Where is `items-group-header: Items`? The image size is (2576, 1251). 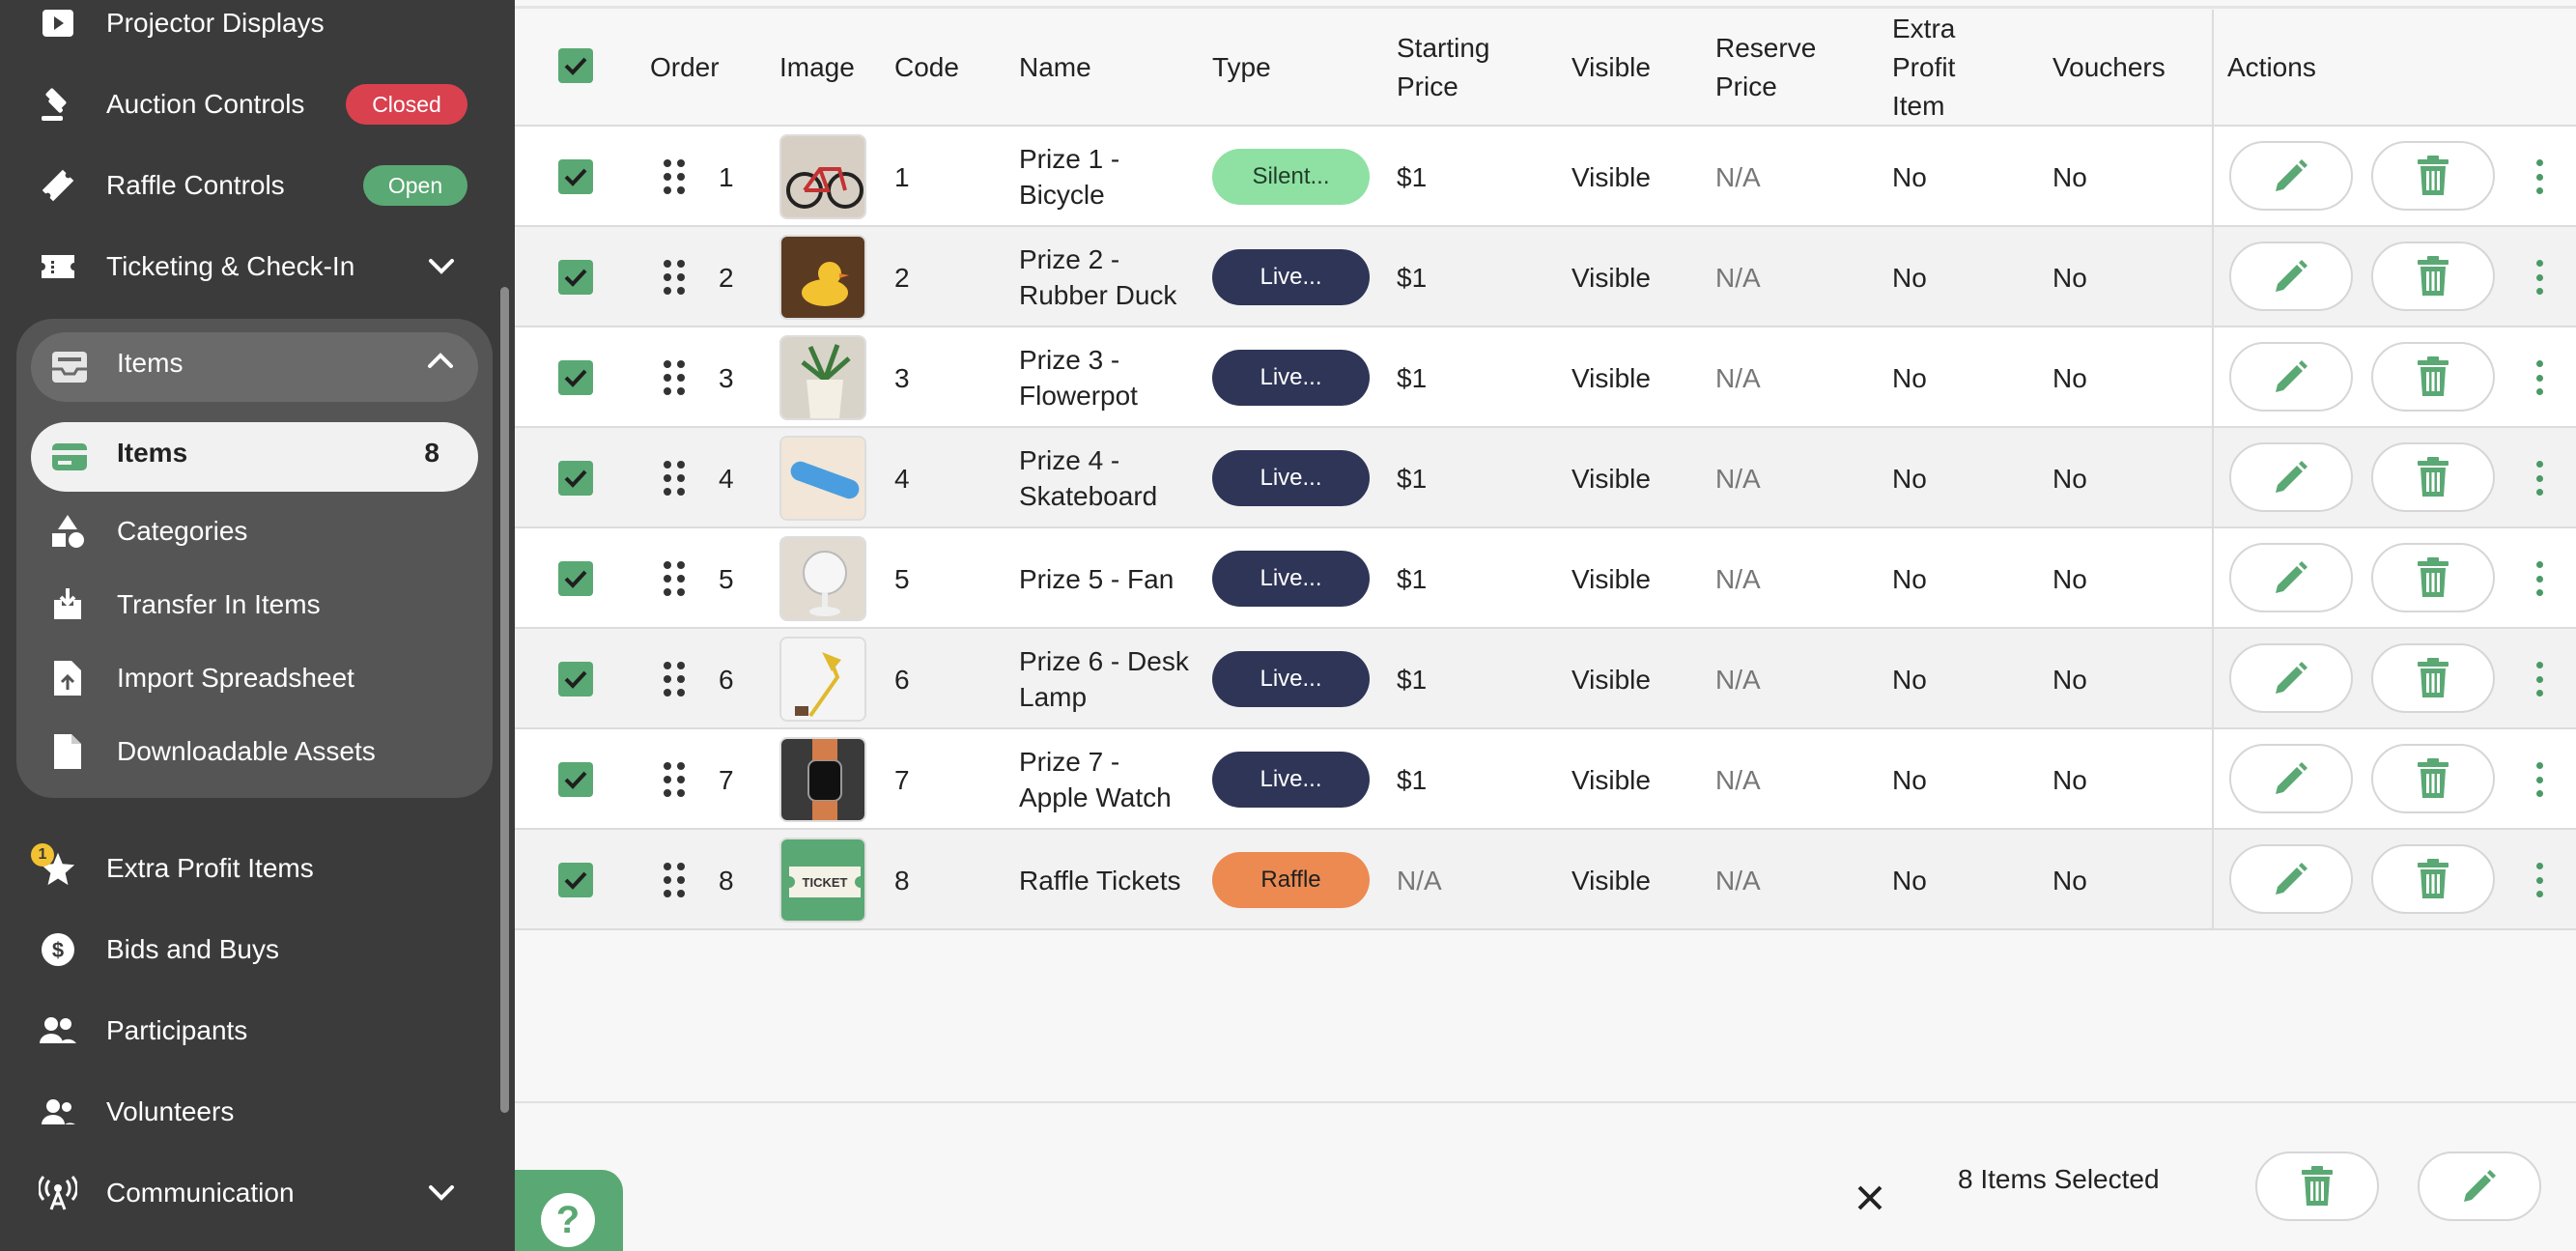
items-group-header: Items is located at coordinates (254, 367).